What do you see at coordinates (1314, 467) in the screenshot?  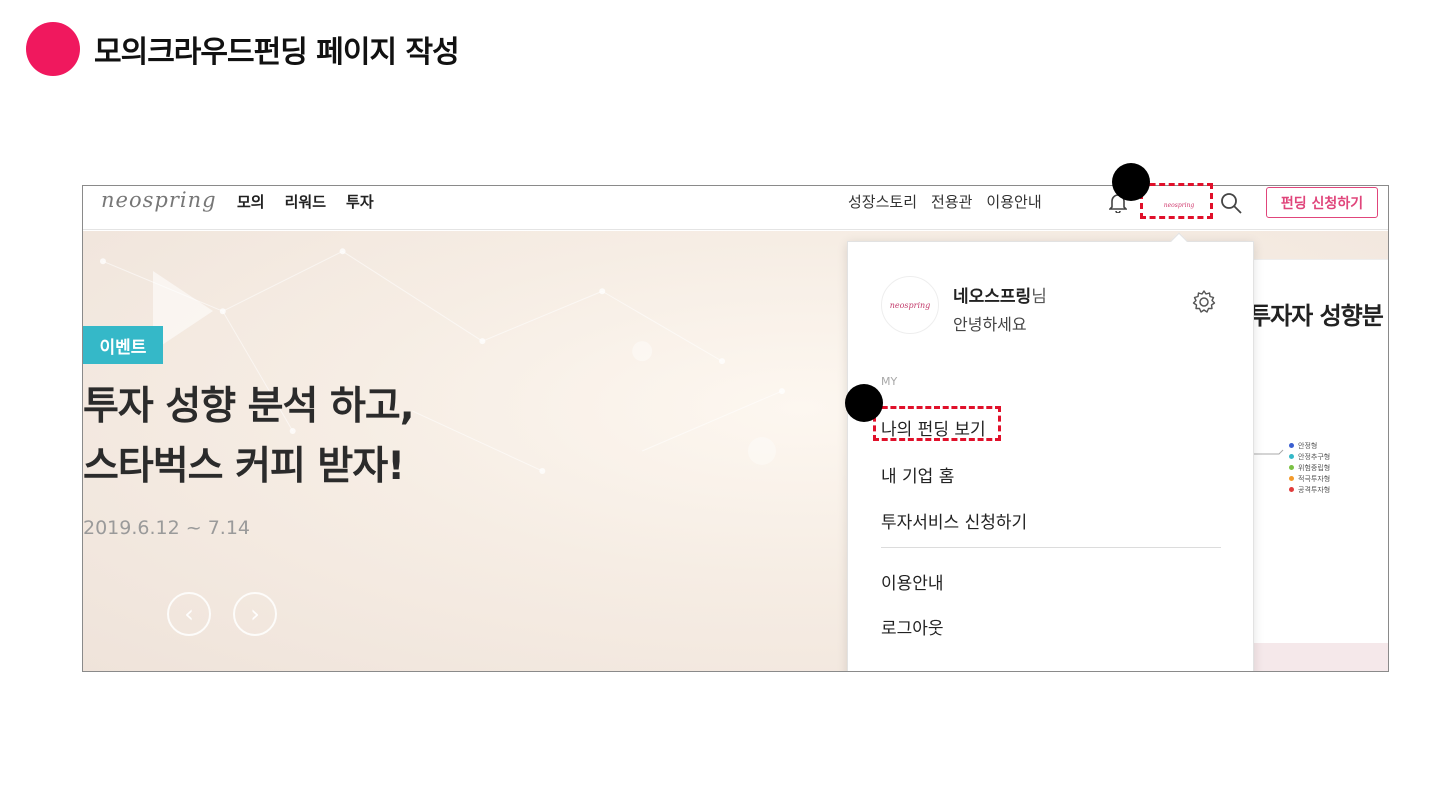 I see `legend-label: 위험중립형` at bounding box center [1314, 467].